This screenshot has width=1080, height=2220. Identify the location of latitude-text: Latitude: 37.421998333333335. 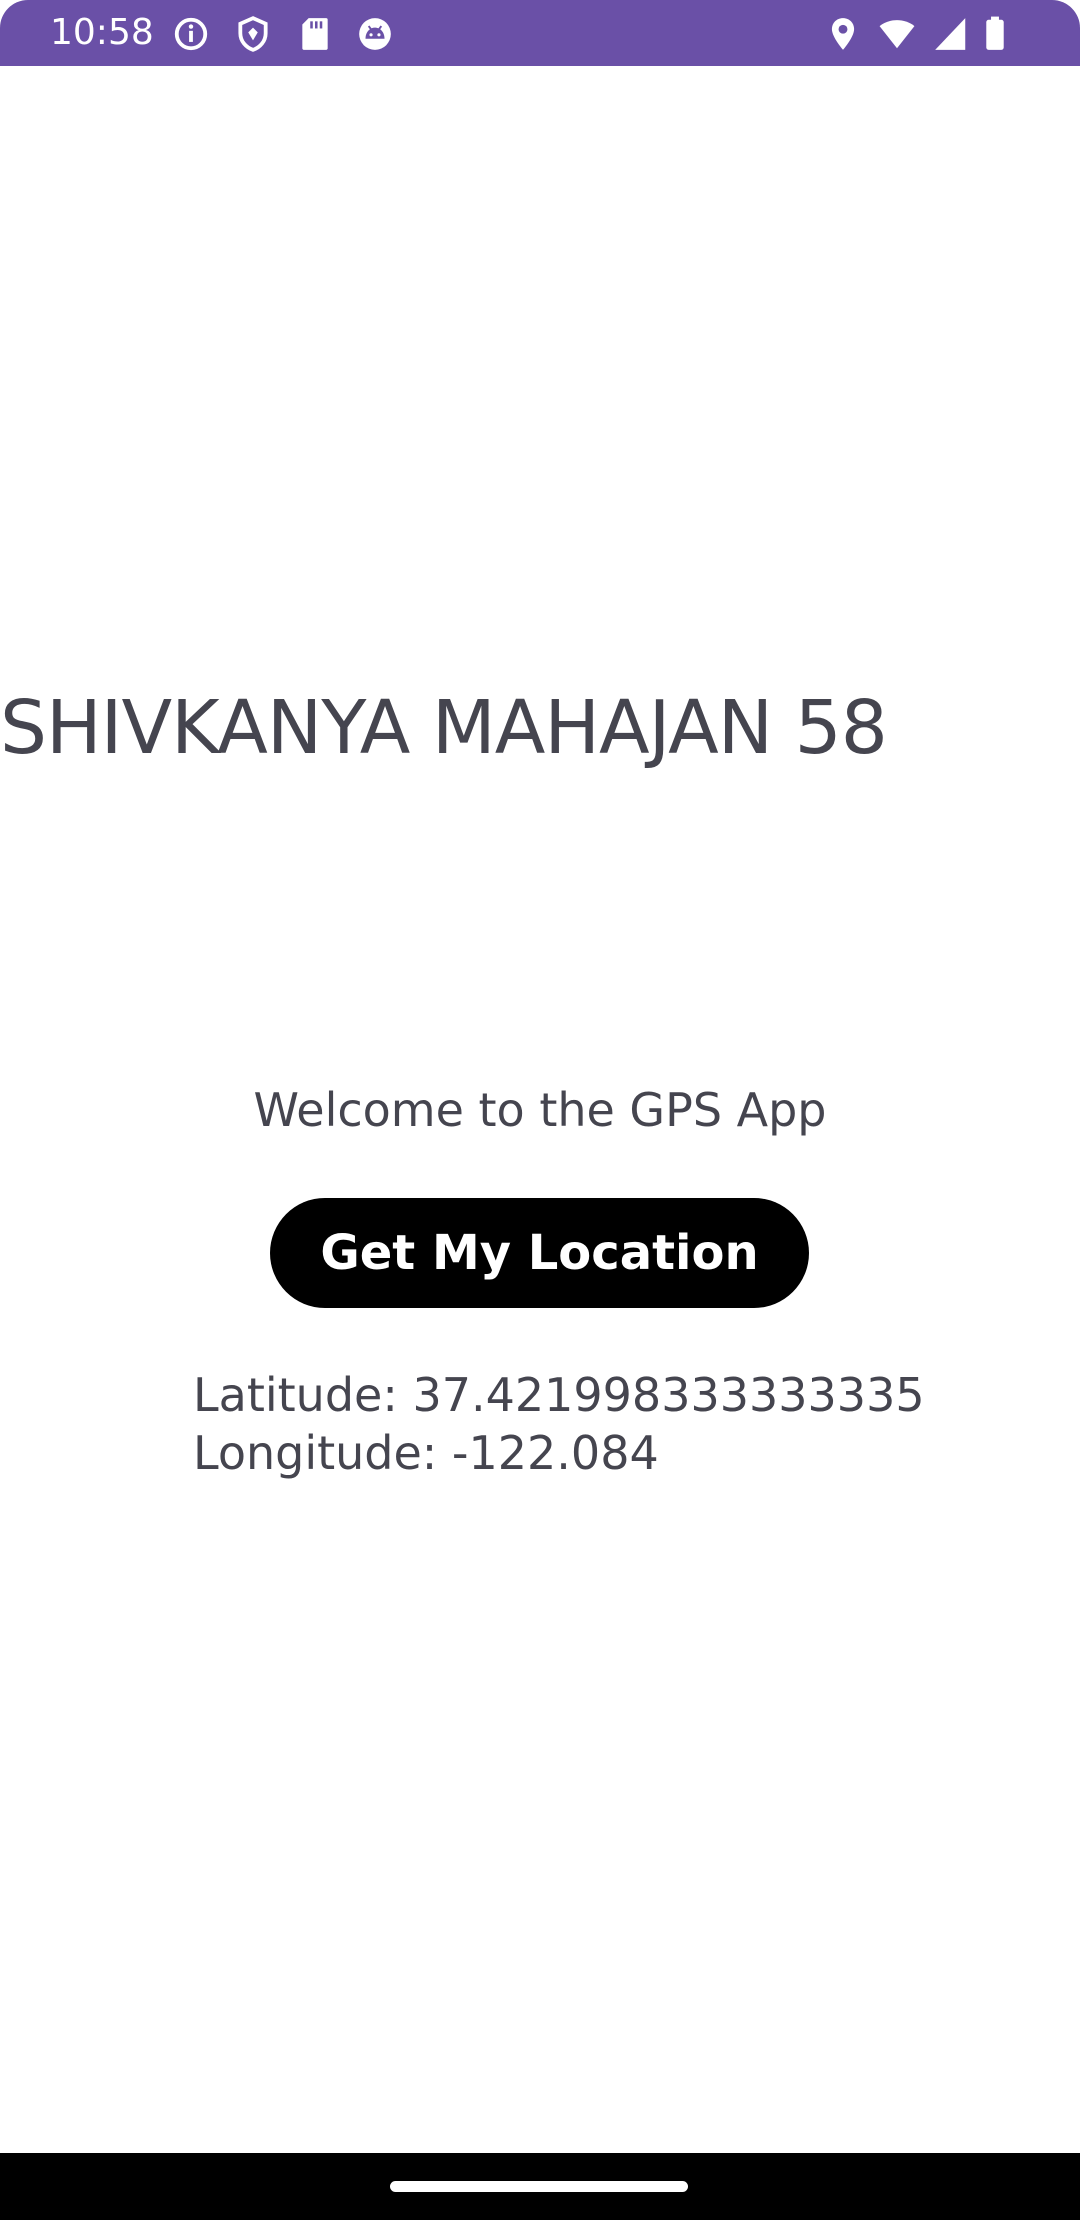
(559, 1395).